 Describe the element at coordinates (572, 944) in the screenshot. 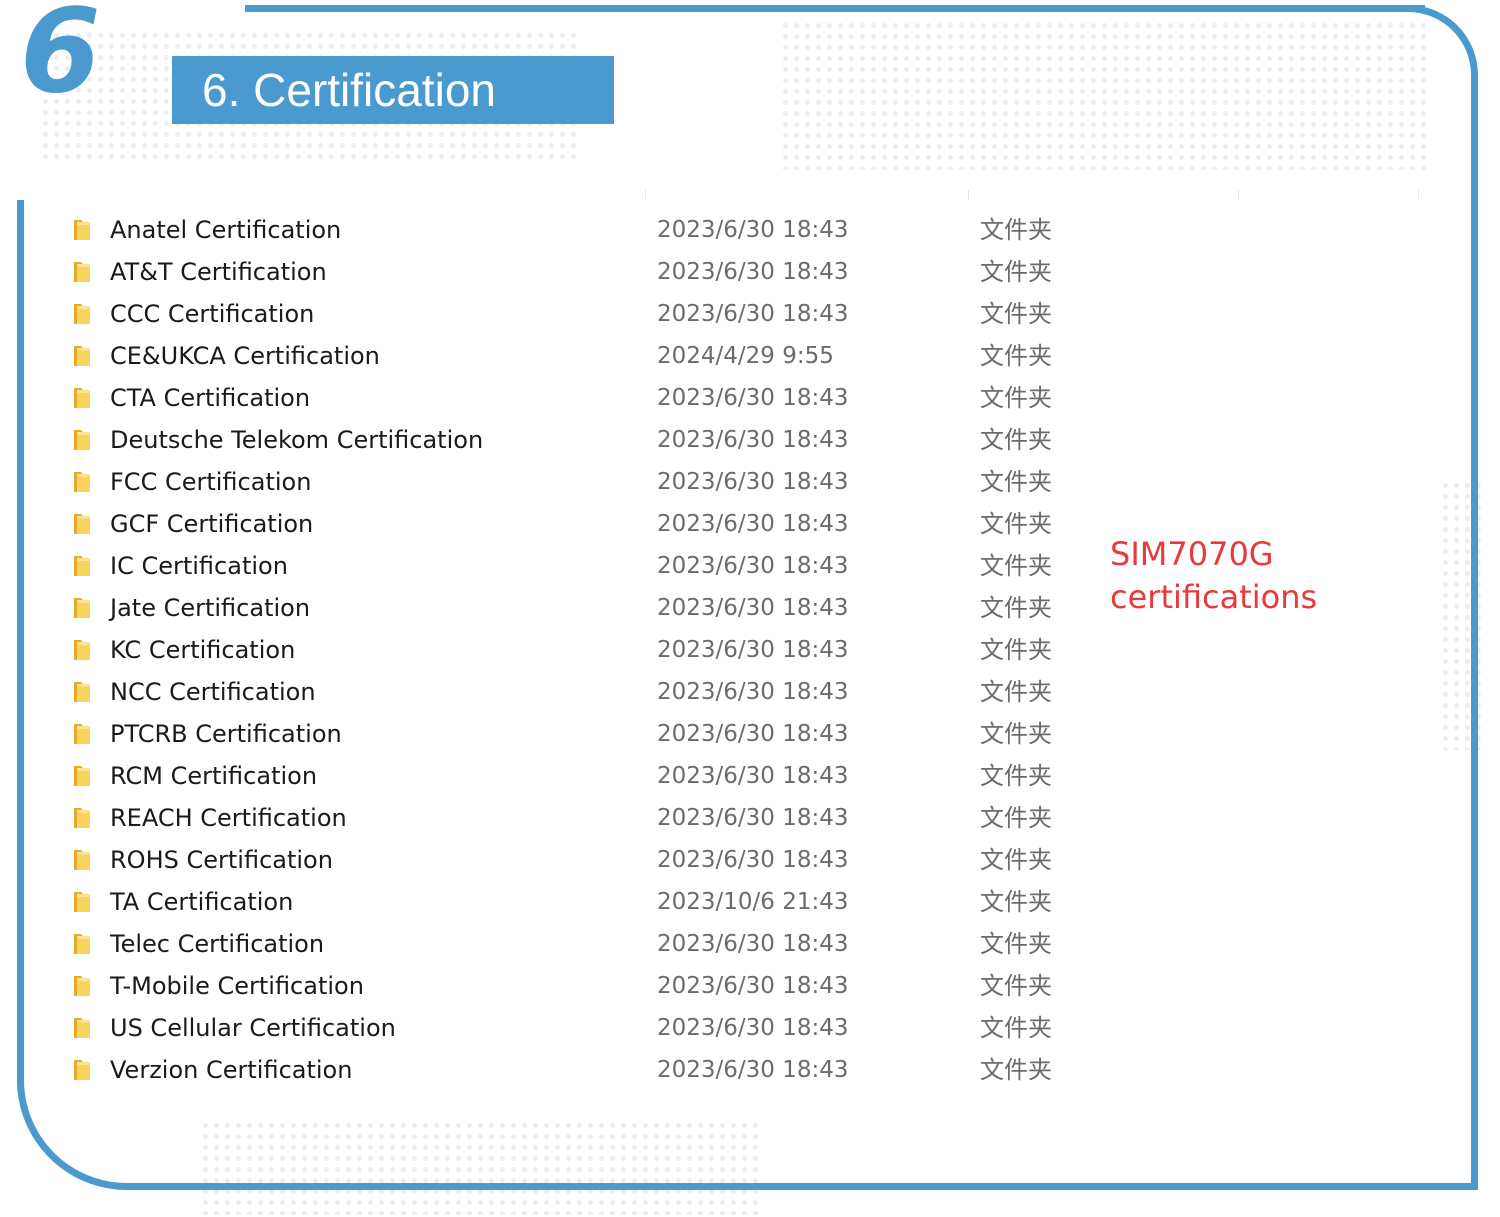

I see `file-row: Telec Certification 2023/6/30 18:43 文件夹` at that location.